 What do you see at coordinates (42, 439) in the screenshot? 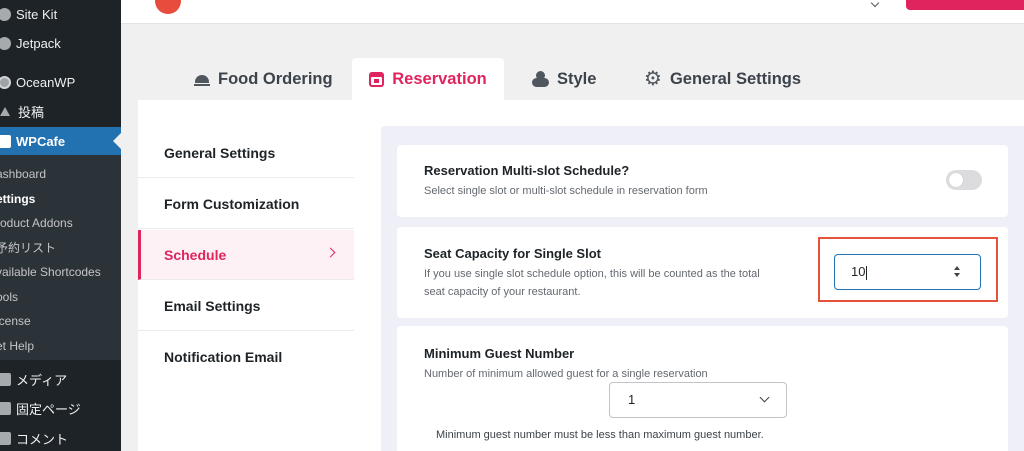
I see `menu-item-label: コメント` at bounding box center [42, 439].